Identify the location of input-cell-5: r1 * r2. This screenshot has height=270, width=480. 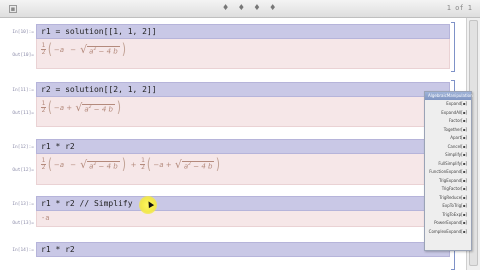
(243, 249).